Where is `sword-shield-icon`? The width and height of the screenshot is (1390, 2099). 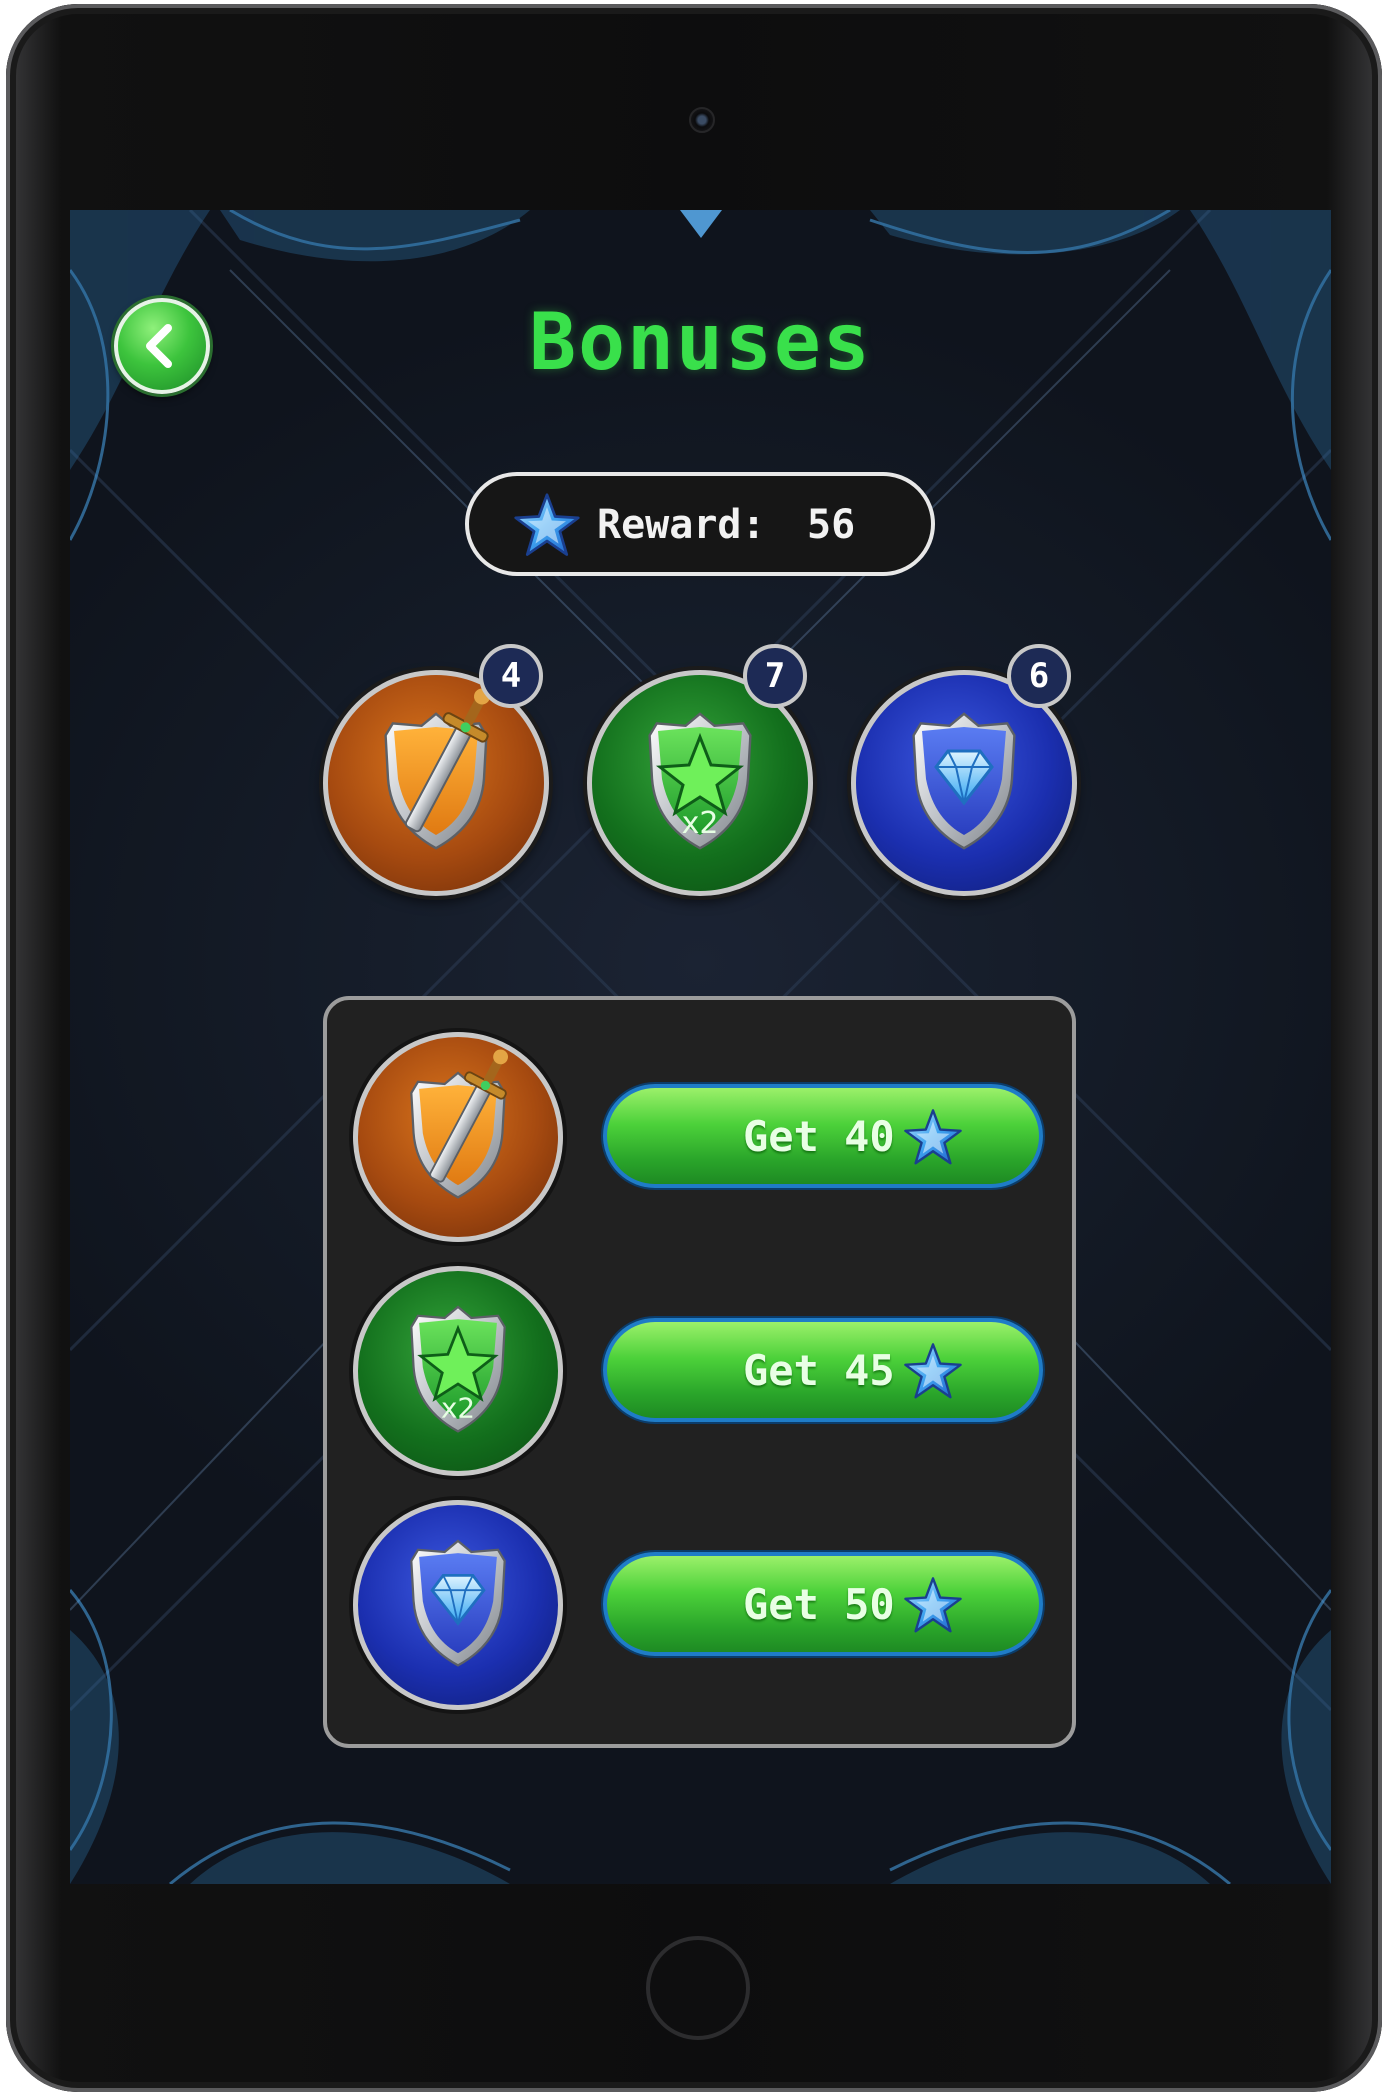
sword-shield-icon is located at coordinates (459, 1124).